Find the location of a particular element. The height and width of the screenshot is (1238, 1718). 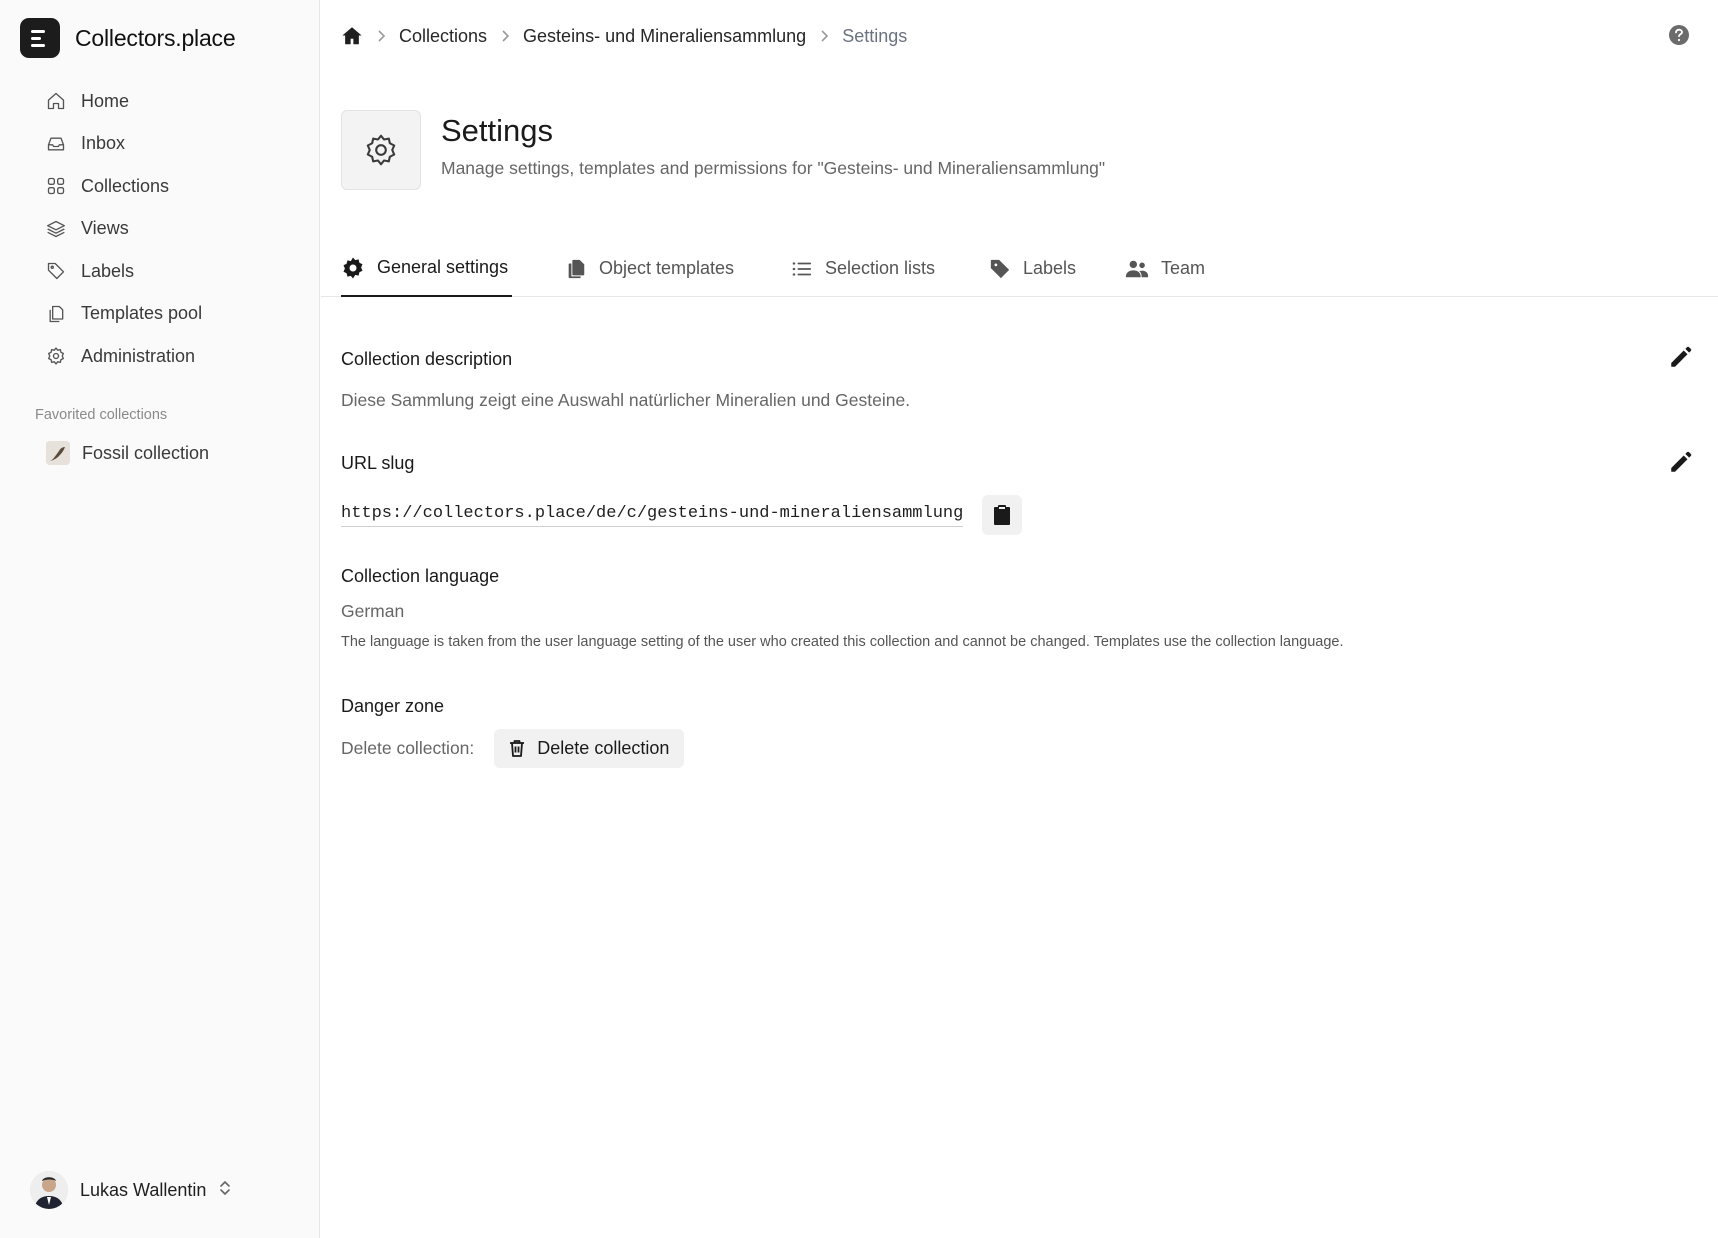

tab-label: Object templates is located at coordinates (667, 268).